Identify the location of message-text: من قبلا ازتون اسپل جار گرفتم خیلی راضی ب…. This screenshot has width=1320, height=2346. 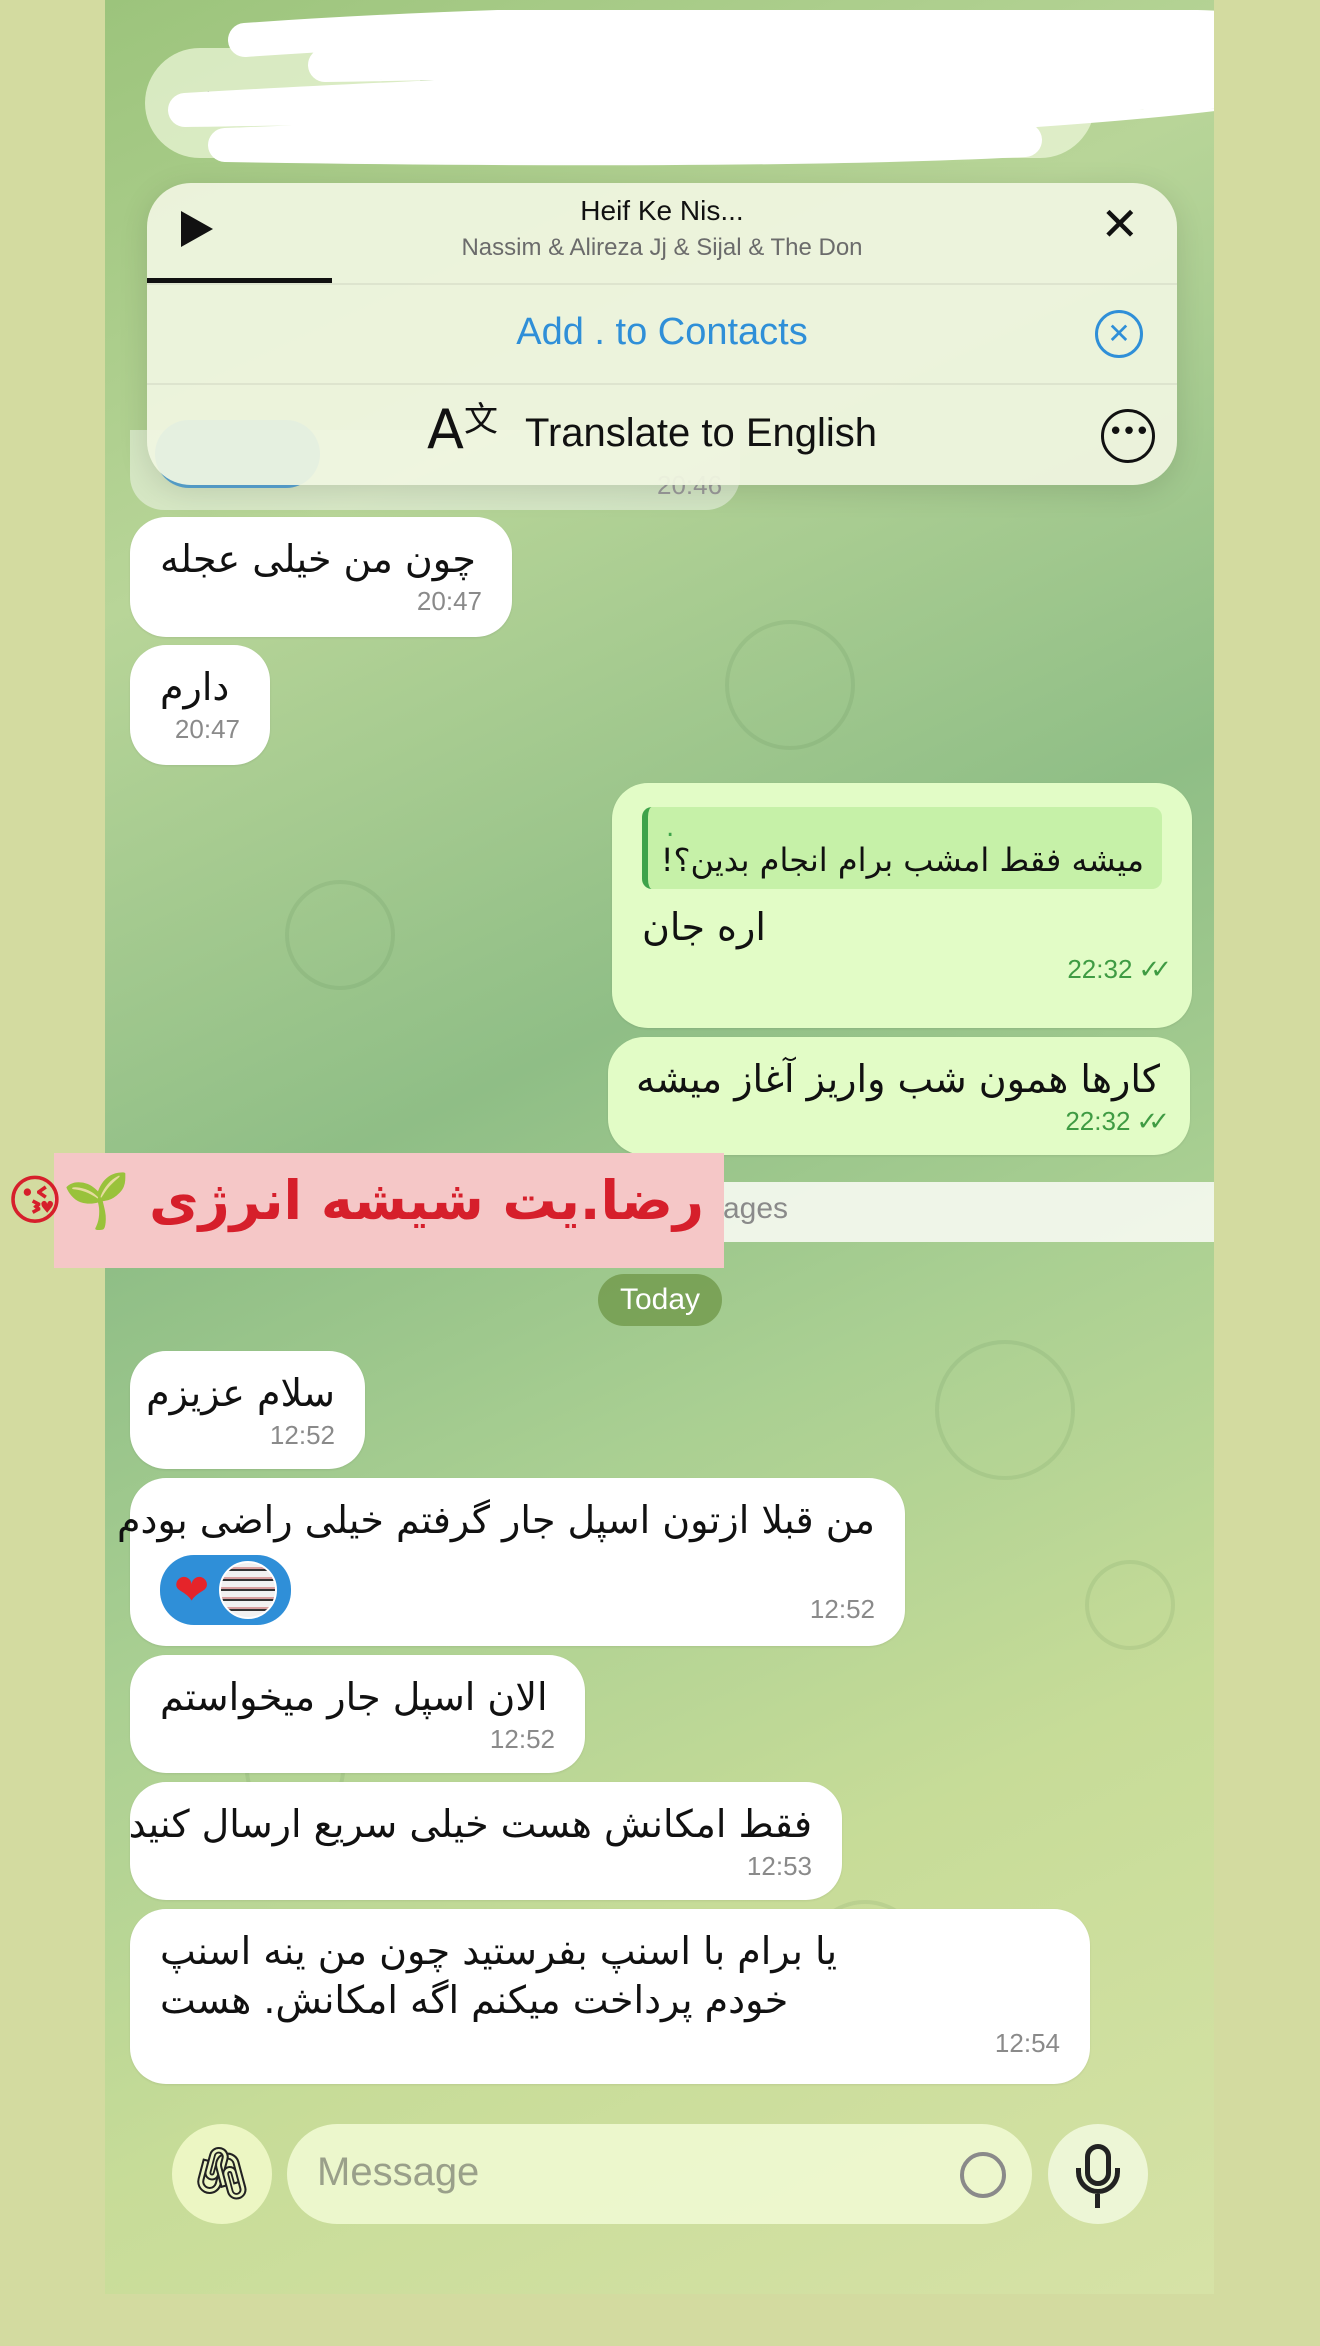
(496, 1520).